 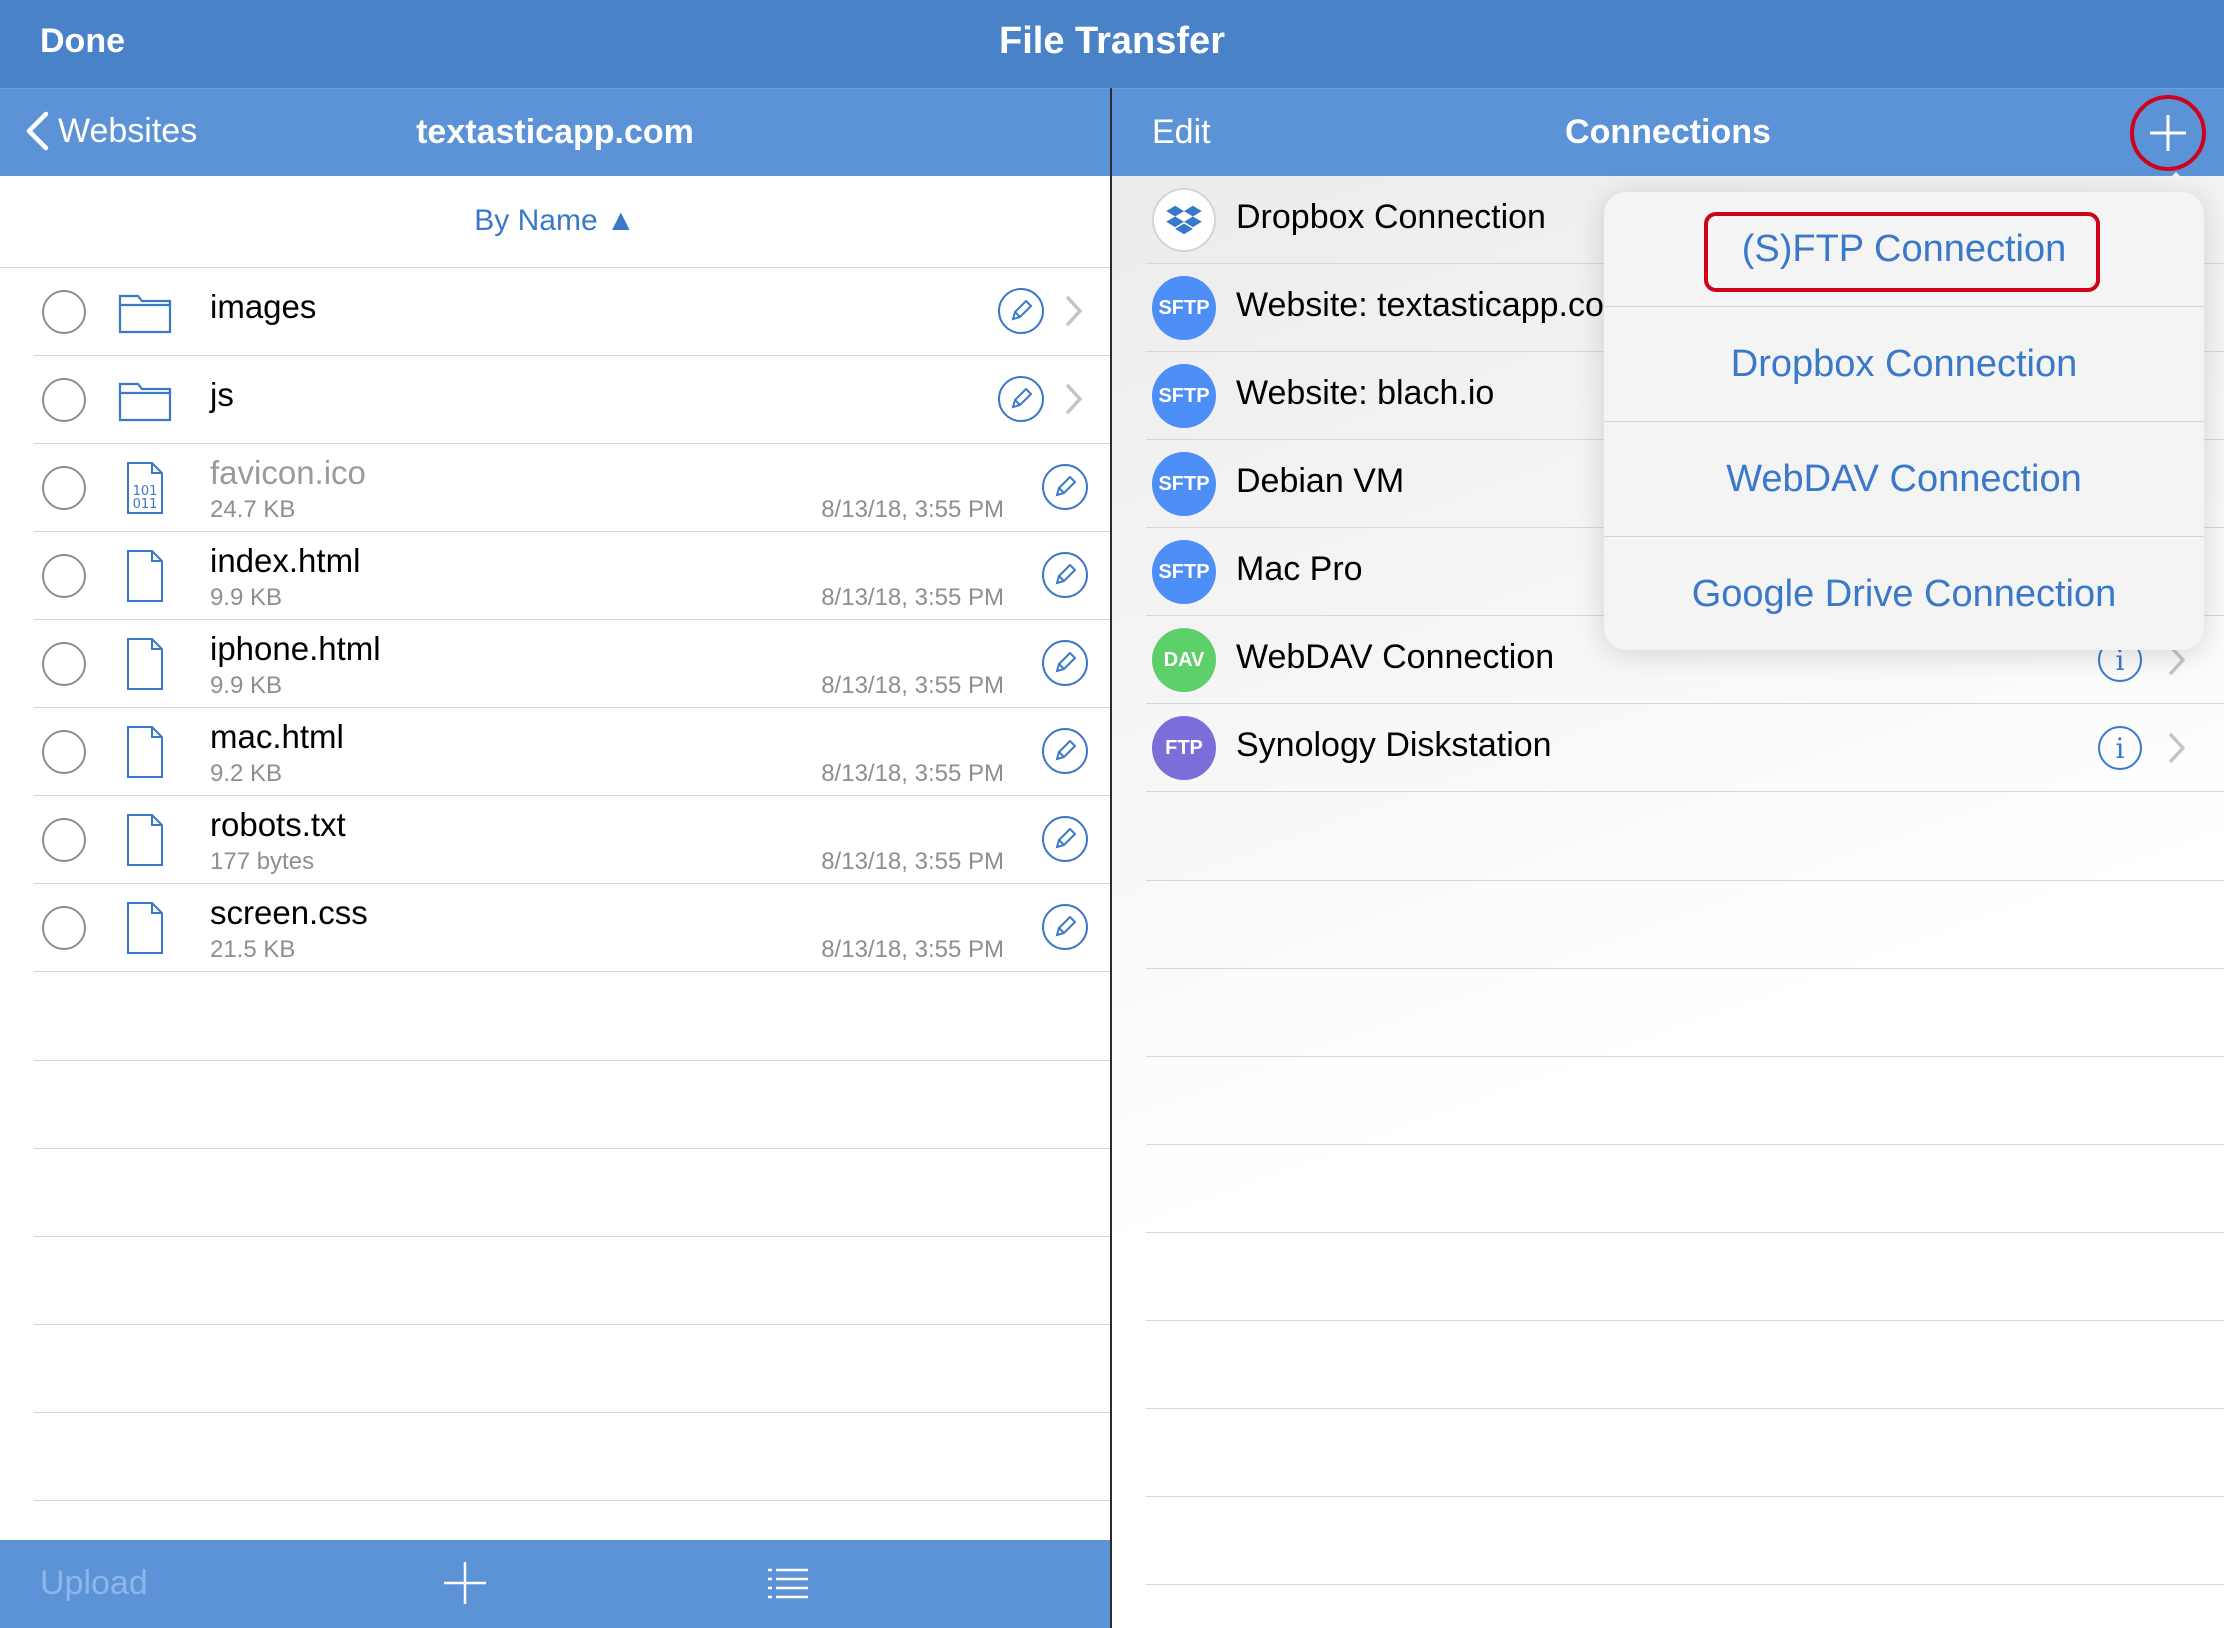 What do you see at coordinates (1112, 41) in the screenshot?
I see `window-title: File Transfer` at bounding box center [1112, 41].